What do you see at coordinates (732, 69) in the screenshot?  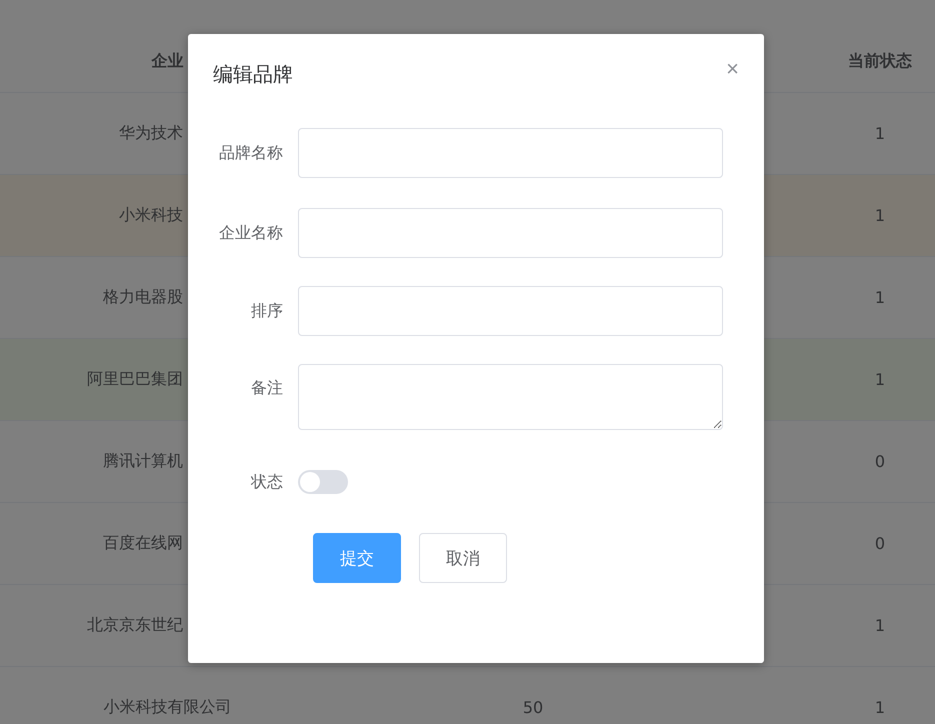 I see `close-button: ×` at bounding box center [732, 69].